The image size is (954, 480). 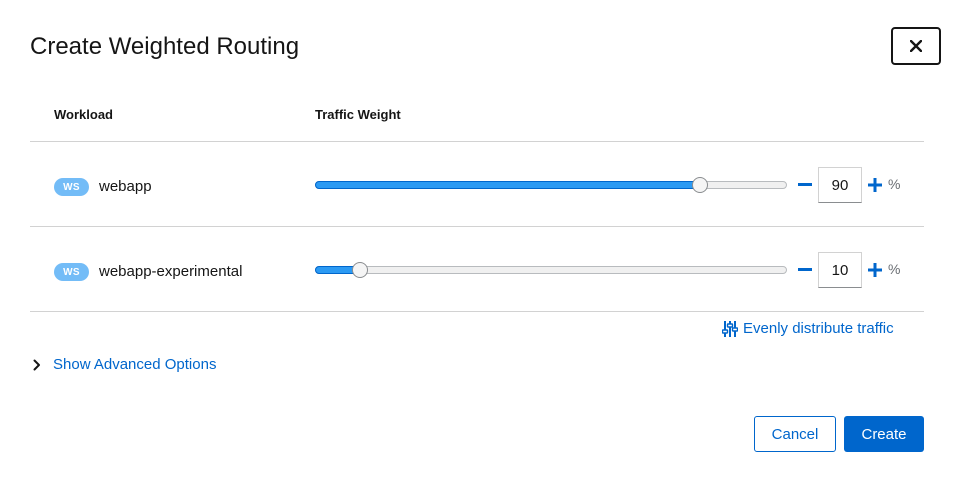 What do you see at coordinates (125, 186) in the screenshot?
I see `workload-name: webapp` at bounding box center [125, 186].